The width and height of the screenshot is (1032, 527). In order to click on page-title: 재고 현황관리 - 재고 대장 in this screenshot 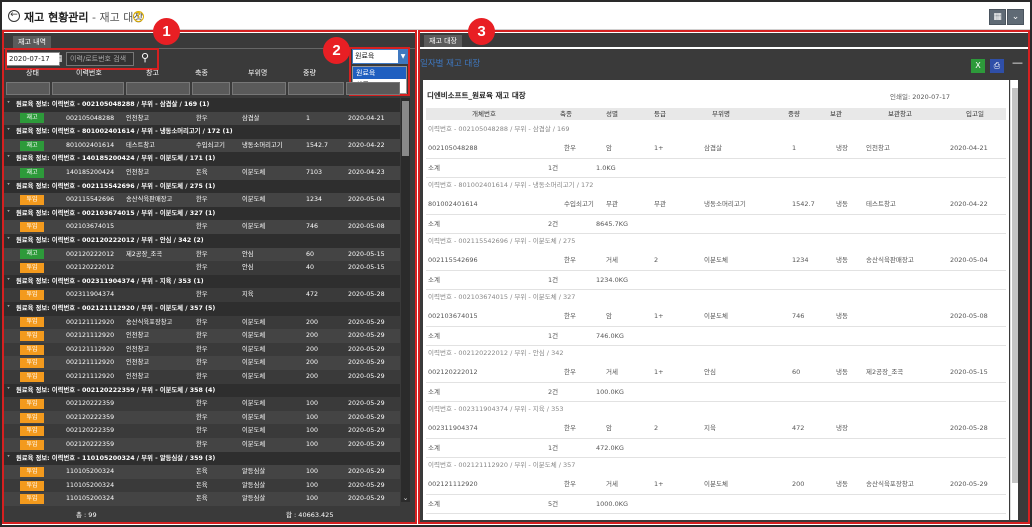, I will do `click(84, 17)`.